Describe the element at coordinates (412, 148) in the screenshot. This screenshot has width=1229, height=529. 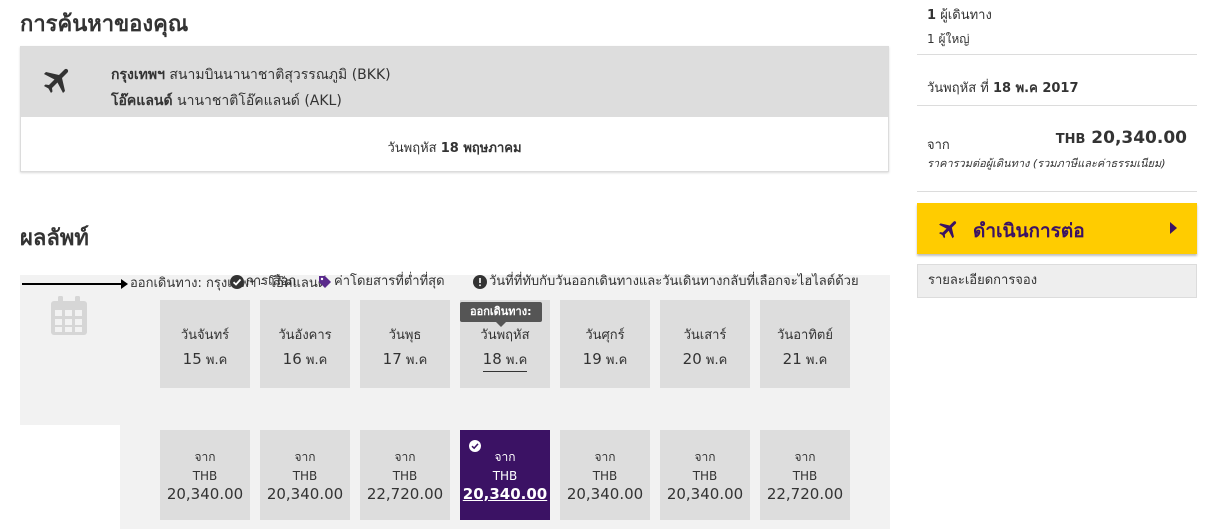
I see `route-date-prefix: วันพฤหัส` at that location.